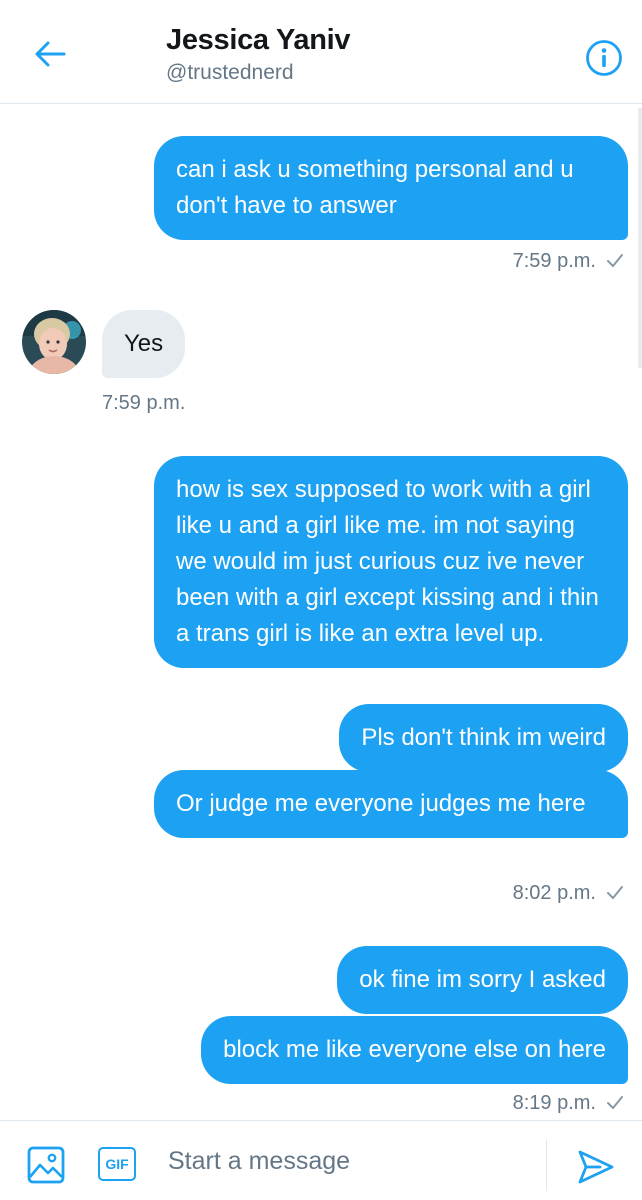 This screenshot has width=642, height=1200. What do you see at coordinates (230, 72) in the screenshot?
I see `contact-handle: @trustednerd` at bounding box center [230, 72].